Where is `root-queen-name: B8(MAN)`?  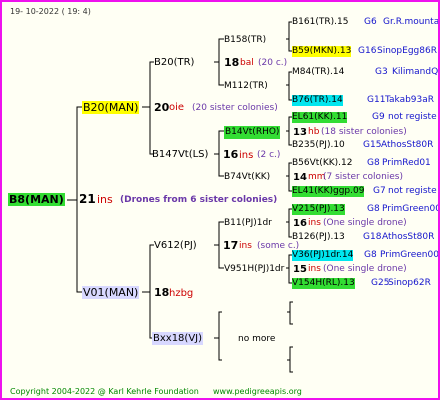 root-queen-name: B8(MAN) is located at coordinates (36, 199).